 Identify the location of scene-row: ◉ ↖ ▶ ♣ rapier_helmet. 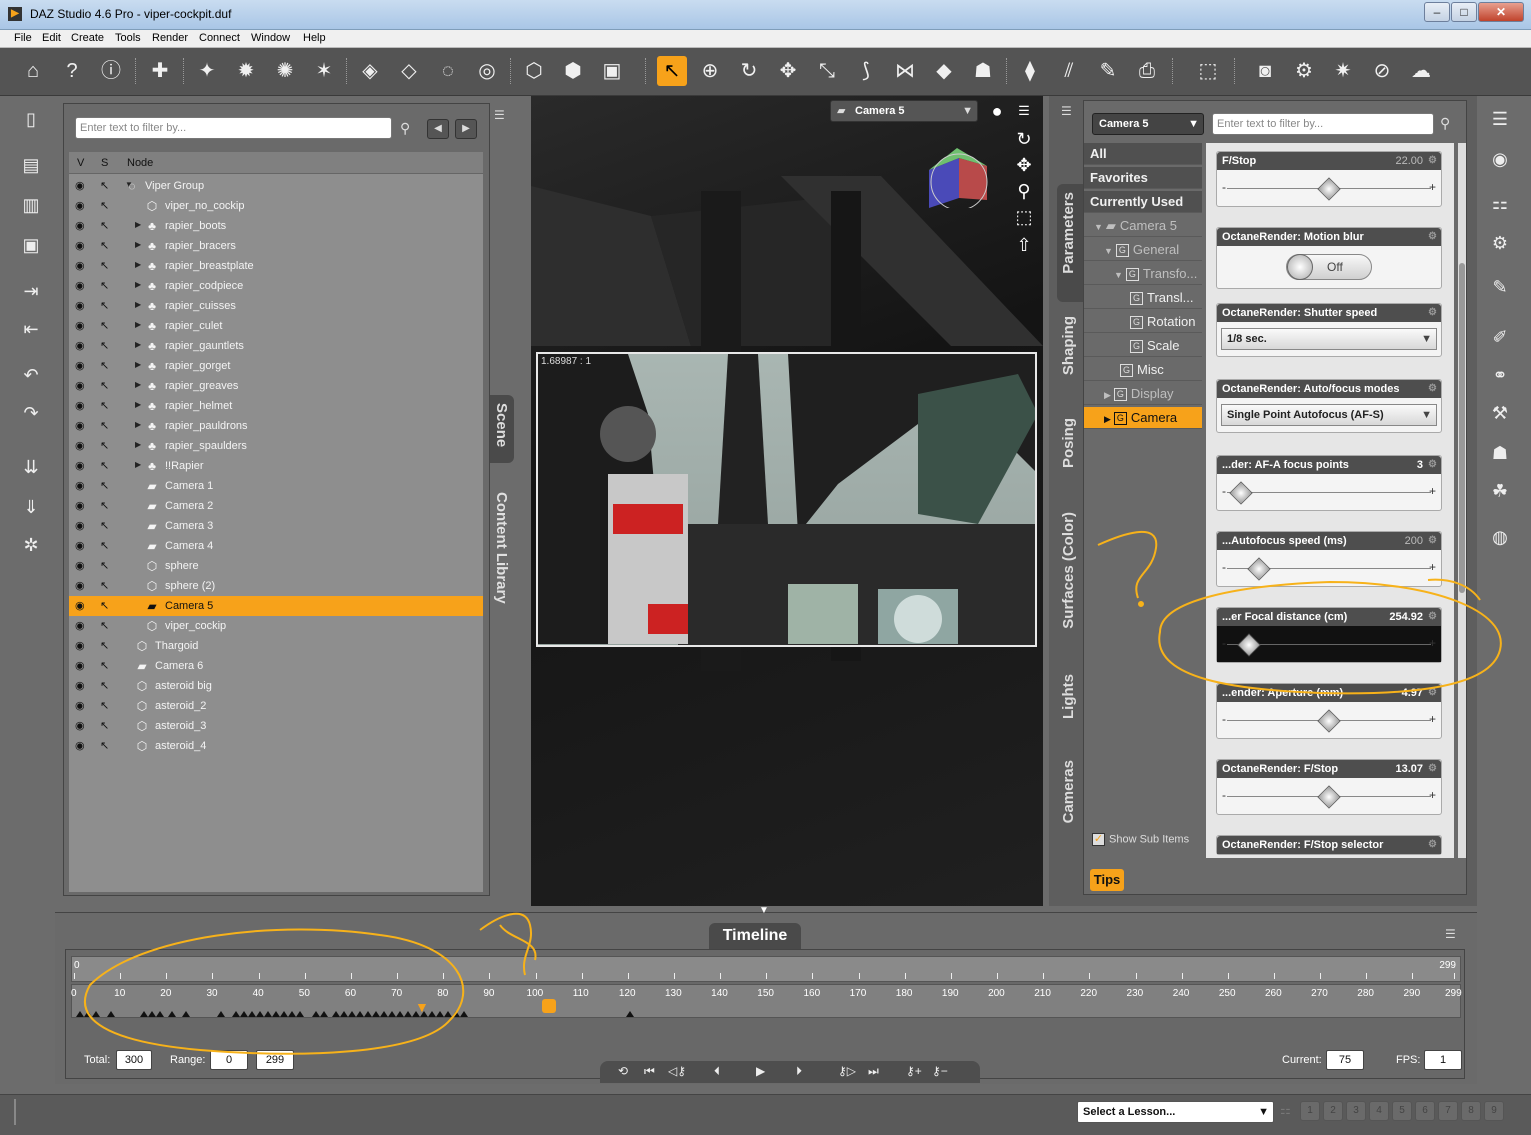
(276, 406).